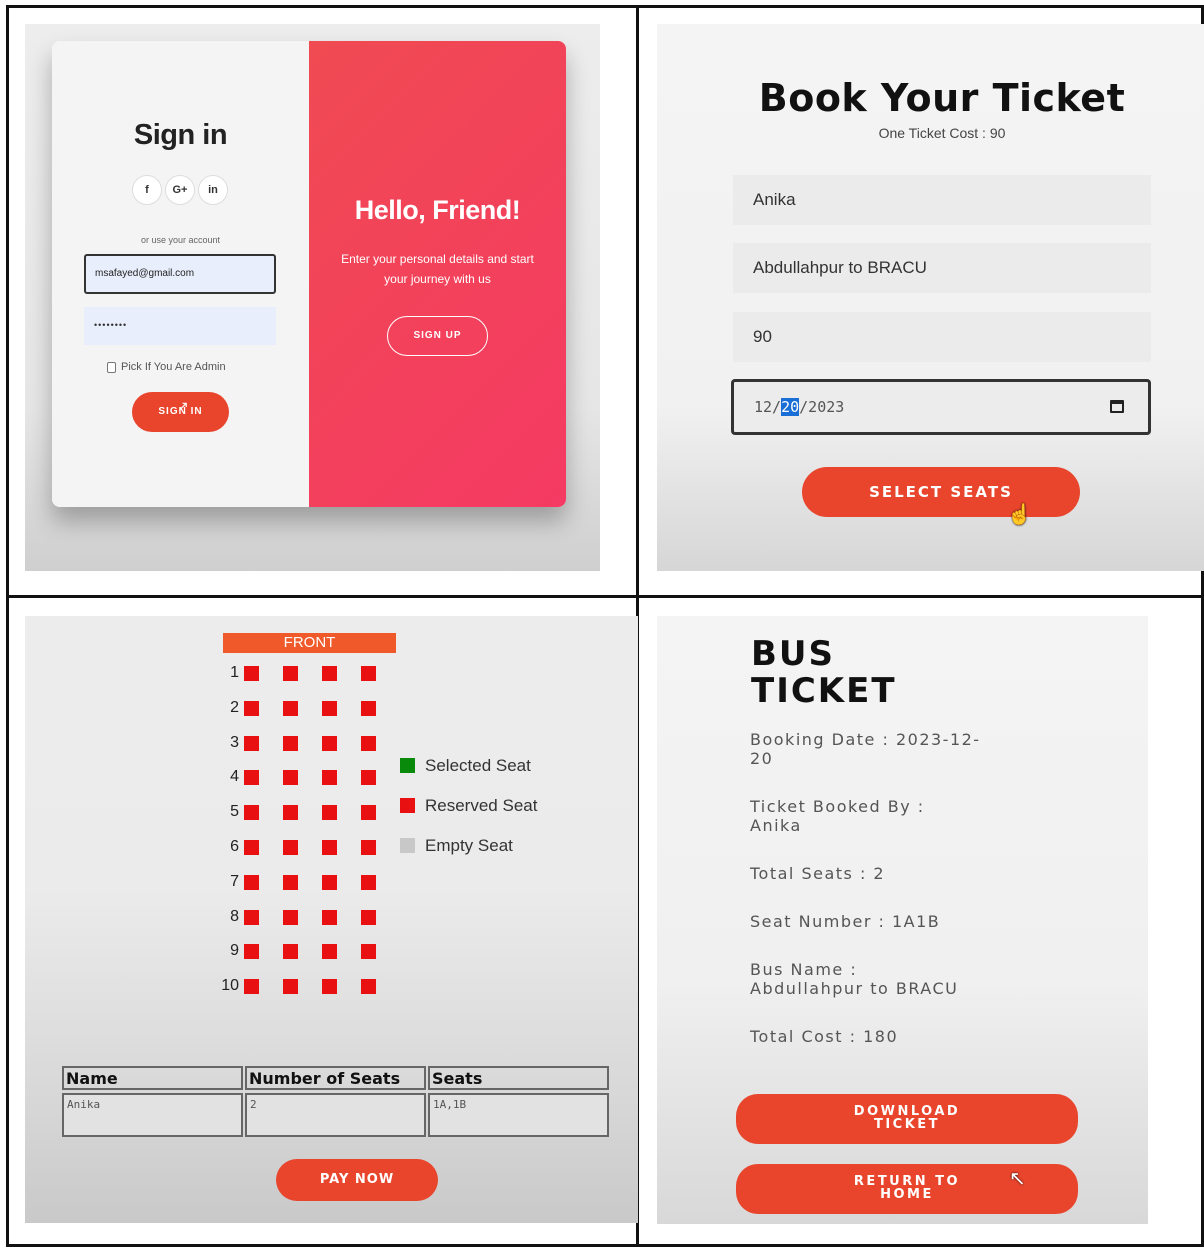  What do you see at coordinates (942, 337) in the screenshot?
I see `cost-input: 90` at bounding box center [942, 337].